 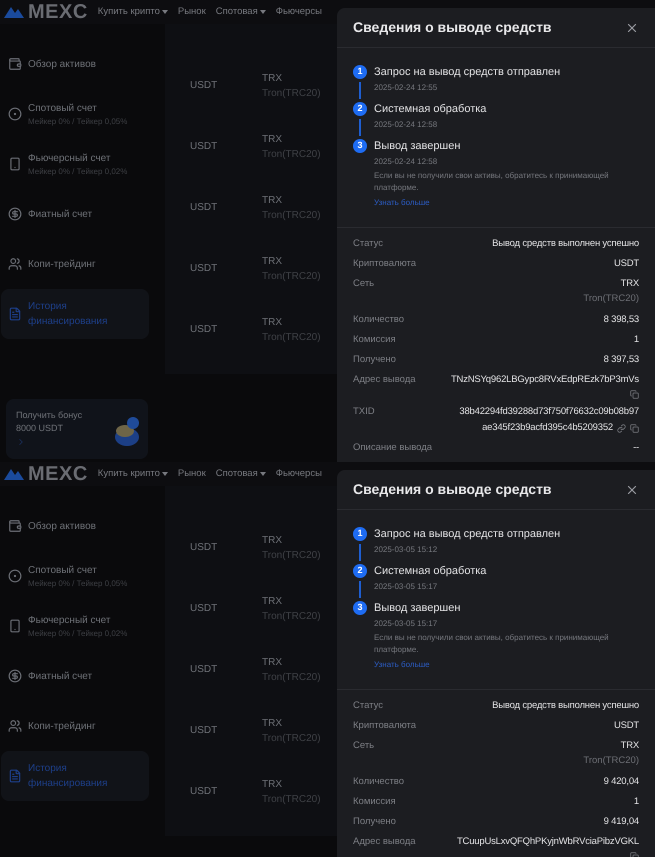 I want to click on device-icon, so click(x=15, y=164).